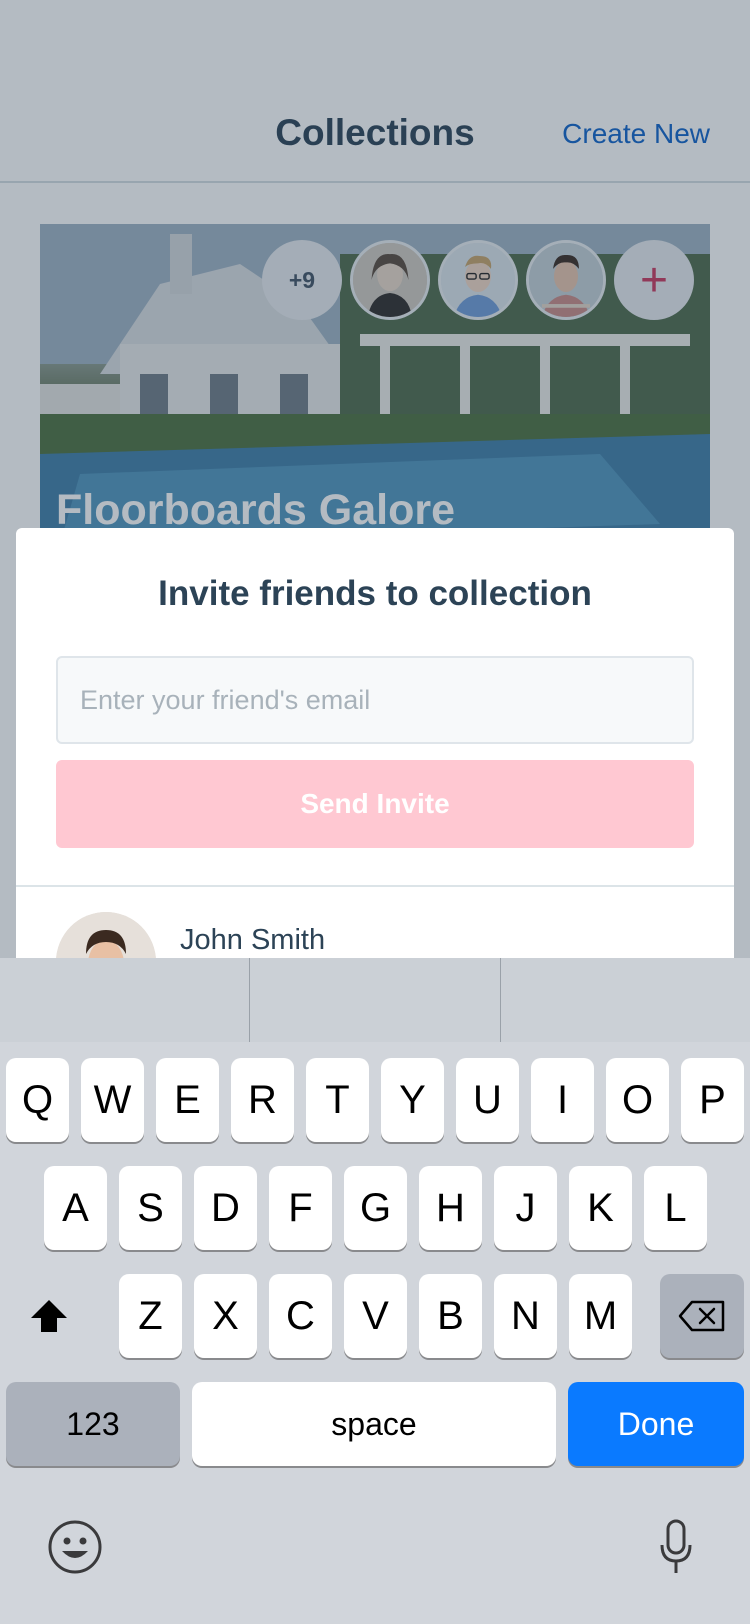  What do you see at coordinates (600, 1316) in the screenshot?
I see `key-m: M` at bounding box center [600, 1316].